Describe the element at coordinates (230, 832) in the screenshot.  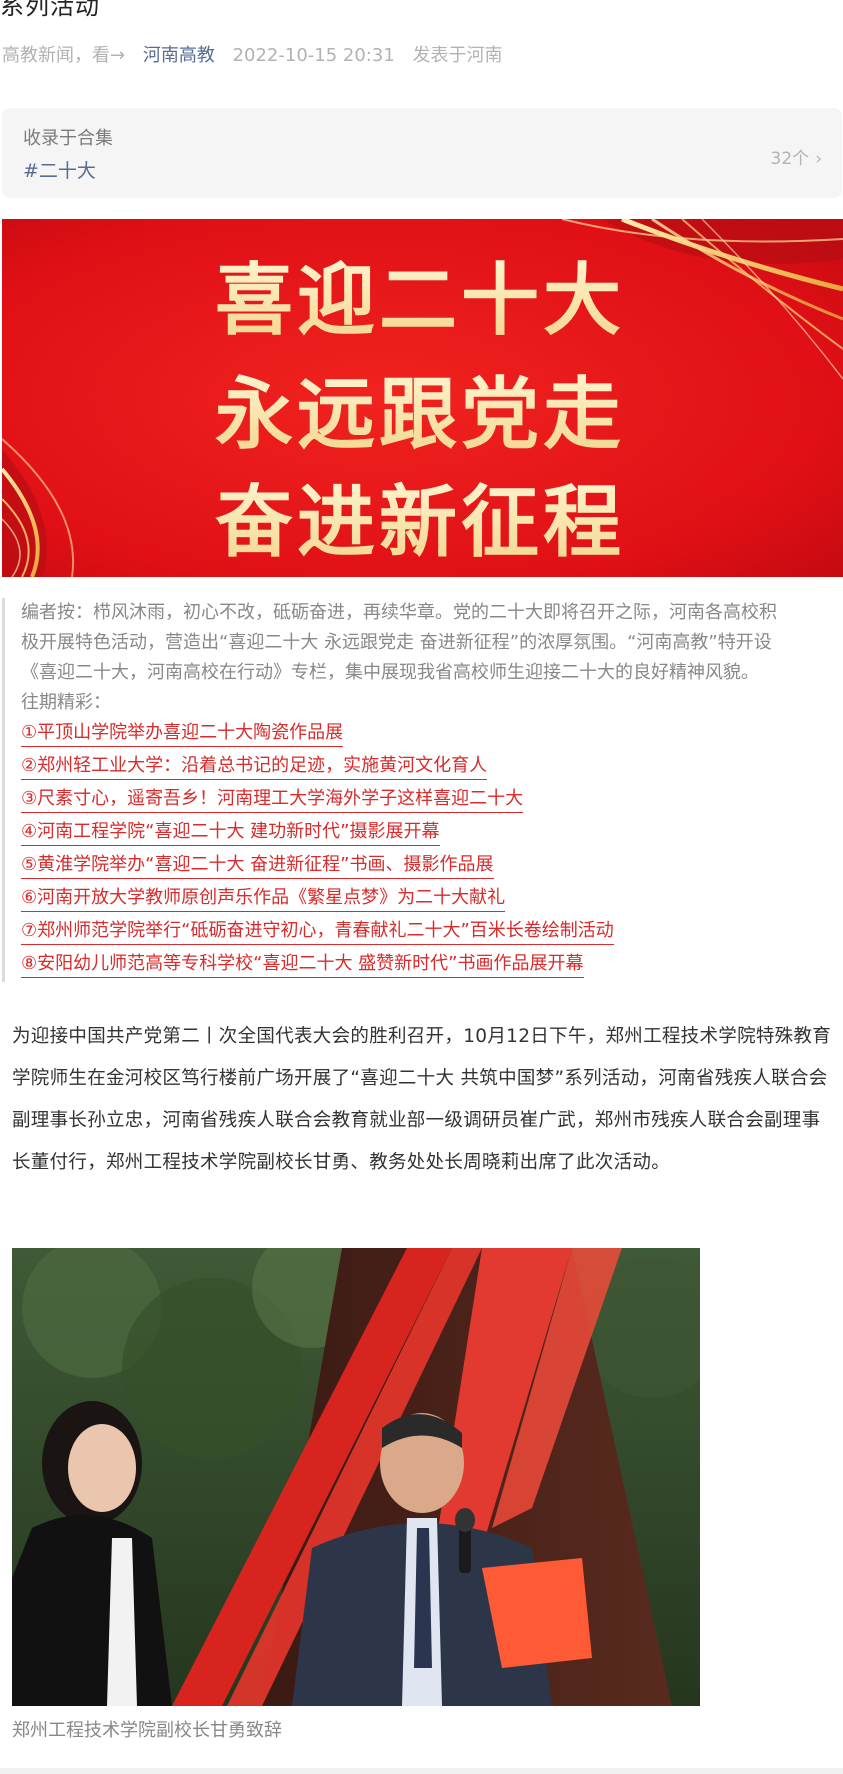
I see `past-article-link: ④河南工程学院“喜迎二十大 建功新时代”摄影展开幕` at that location.